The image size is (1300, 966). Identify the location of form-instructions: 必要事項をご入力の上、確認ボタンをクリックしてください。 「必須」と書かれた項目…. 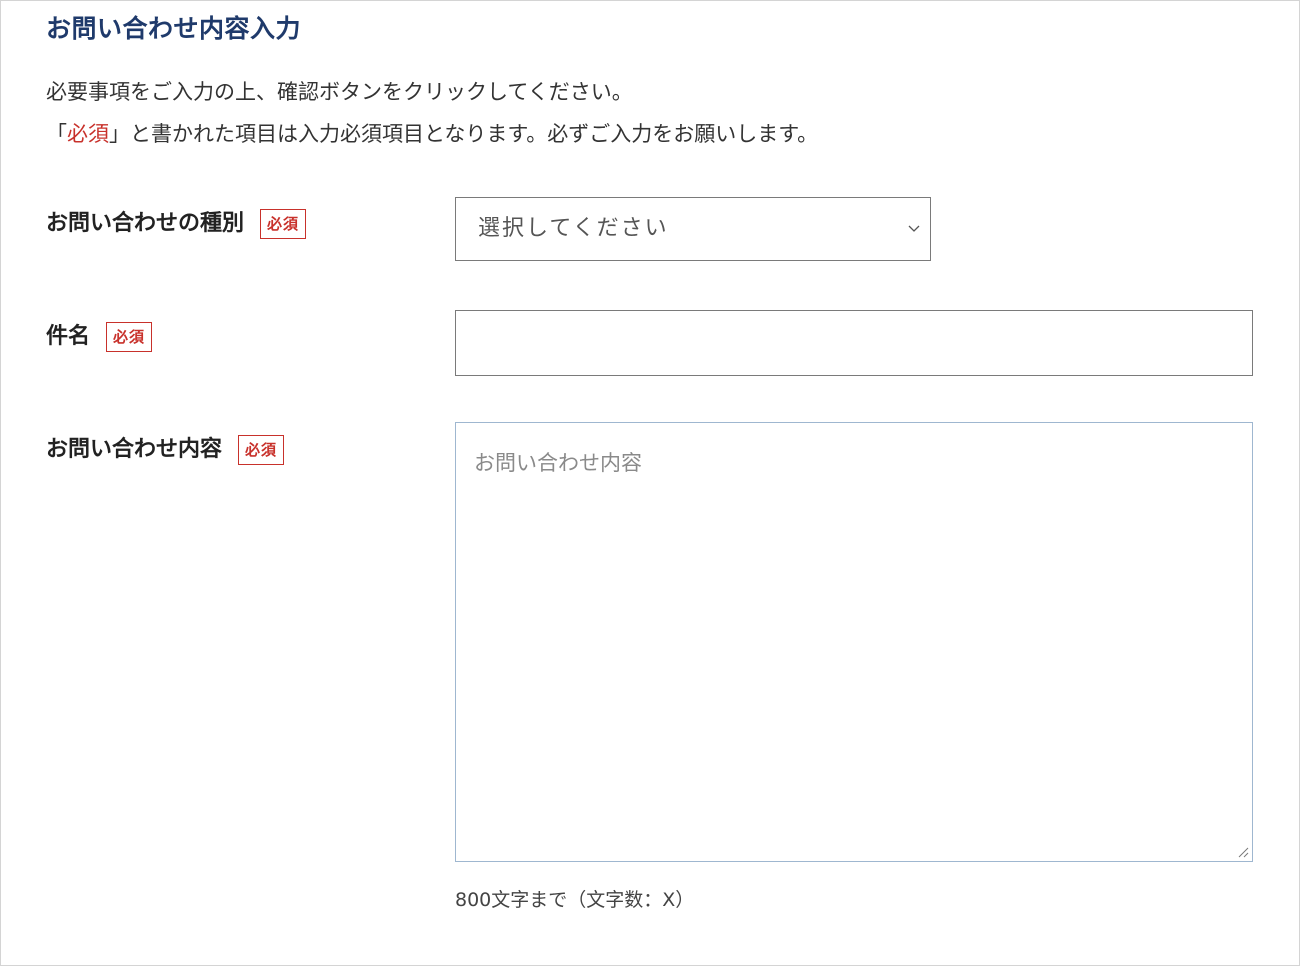
(432, 113).